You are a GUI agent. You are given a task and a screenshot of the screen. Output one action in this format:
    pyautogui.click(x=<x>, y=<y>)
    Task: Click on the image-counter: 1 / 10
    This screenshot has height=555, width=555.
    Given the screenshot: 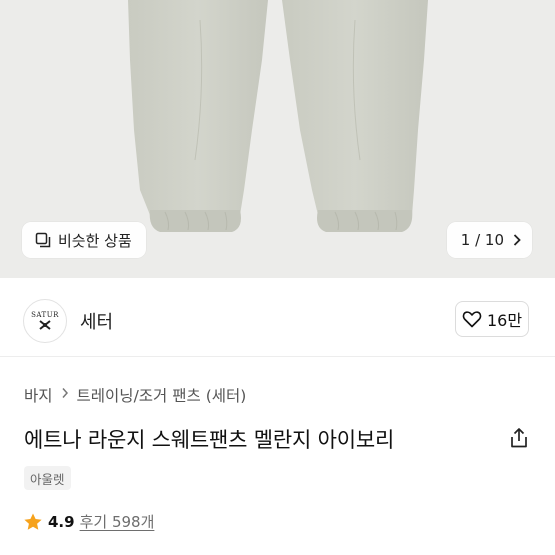 What is the action you would take?
    pyautogui.click(x=482, y=240)
    